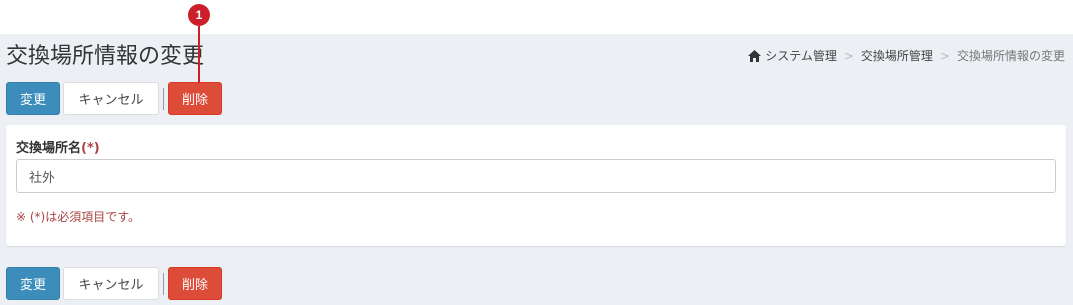  Describe the element at coordinates (111, 98) in the screenshot. I see `cancel-button-top: キャンセル` at that location.